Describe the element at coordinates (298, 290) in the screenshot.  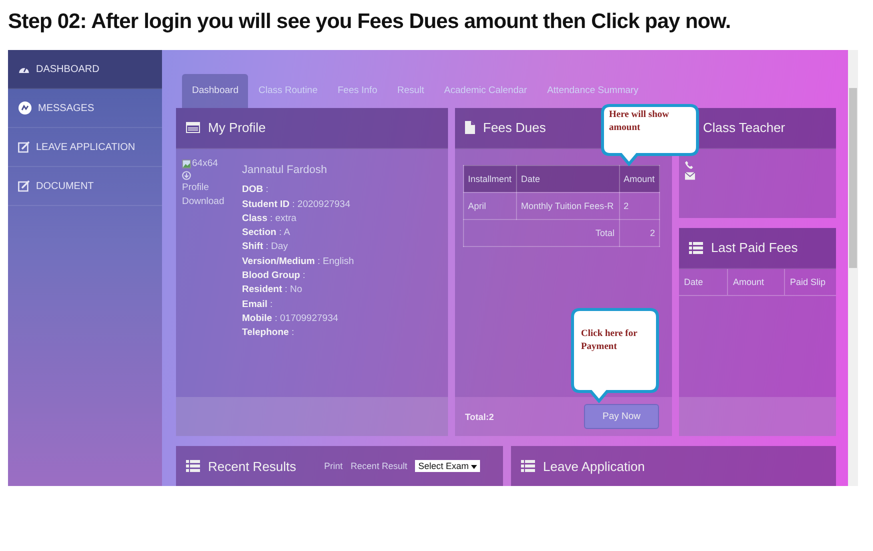
I see `profile-field: Resident : No` at that location.